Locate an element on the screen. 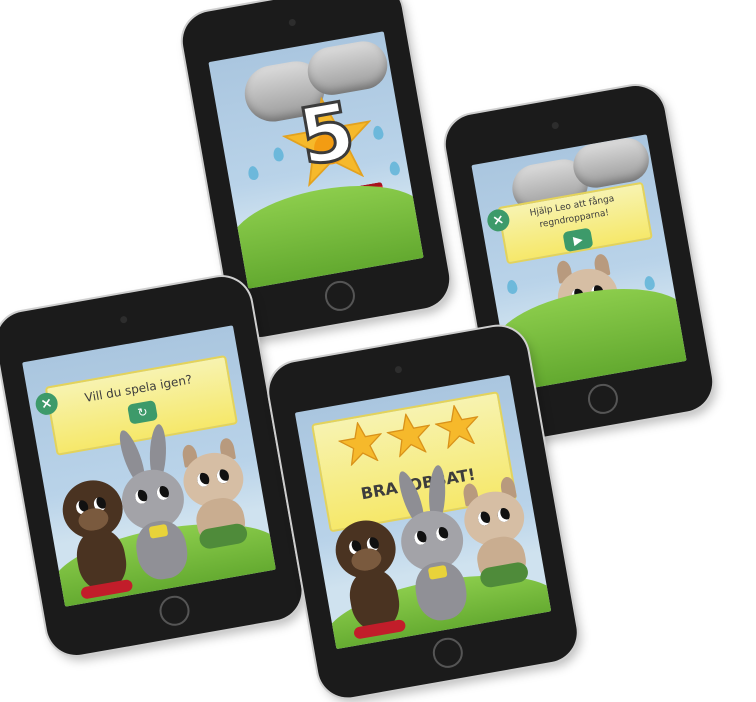  play-button: ▶ is located at coordinates (578, 240).